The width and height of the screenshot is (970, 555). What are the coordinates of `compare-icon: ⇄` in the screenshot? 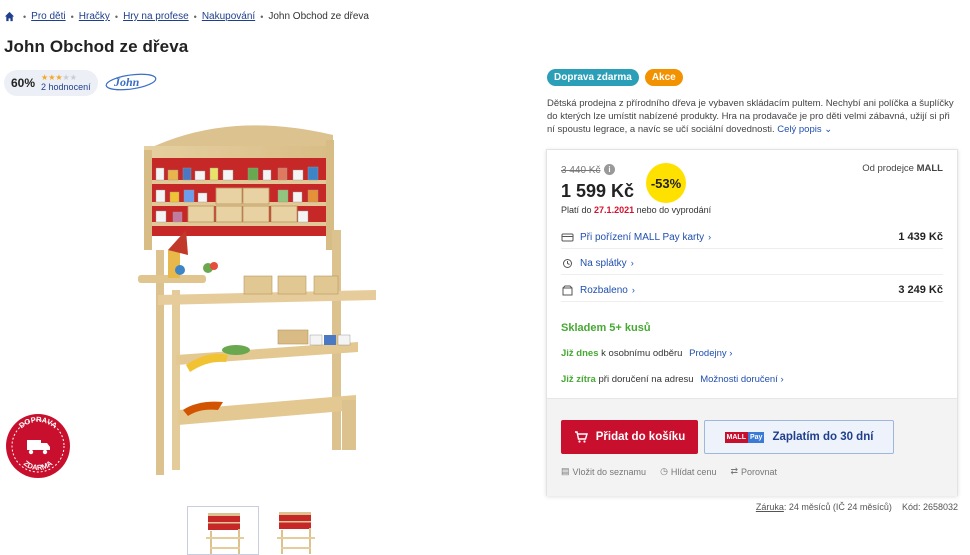 It's located at (734, 471).